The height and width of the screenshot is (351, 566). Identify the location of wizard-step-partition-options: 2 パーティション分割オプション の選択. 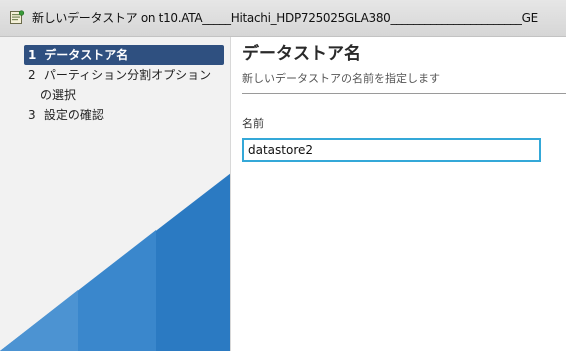
(124, 85).